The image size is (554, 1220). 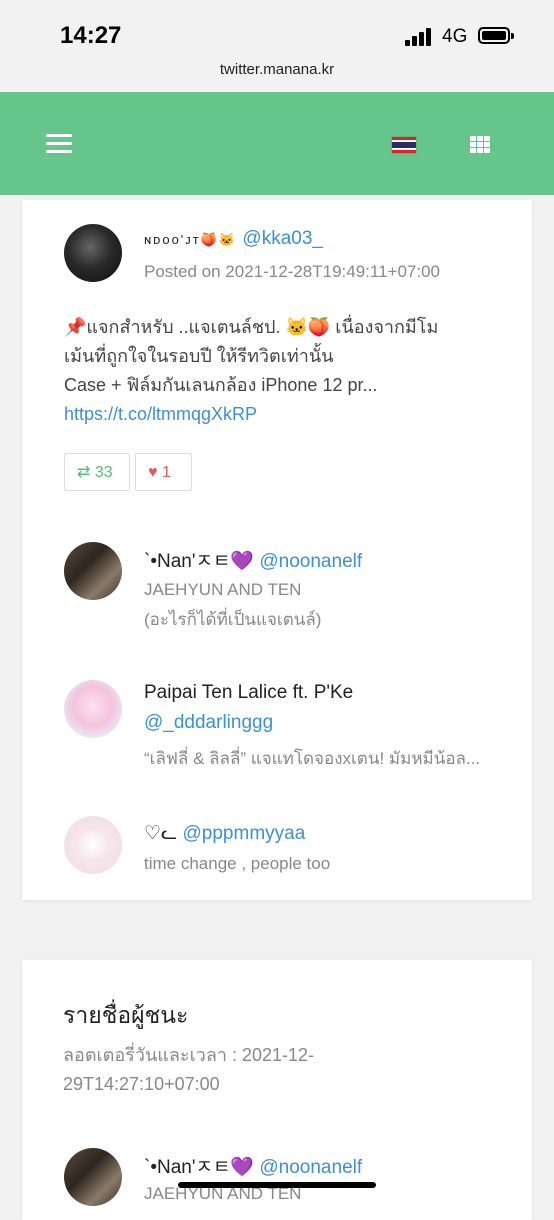 What do you see at coordinates (244, 833) in the screenshot?
I see `reply-handle: @pppmmyyaa` at bounding box center [244, 833].